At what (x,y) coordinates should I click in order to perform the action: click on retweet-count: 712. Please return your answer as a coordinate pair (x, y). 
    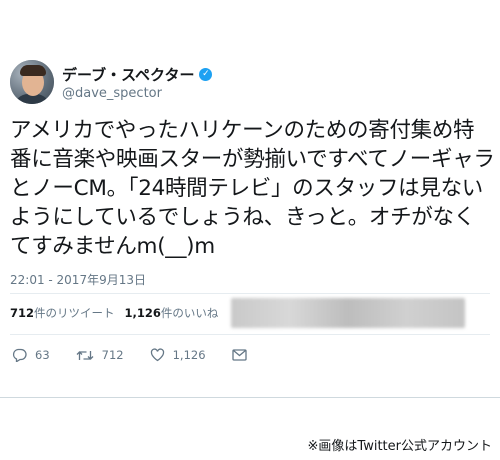
    Looking at the image, I should click on (112, 355).